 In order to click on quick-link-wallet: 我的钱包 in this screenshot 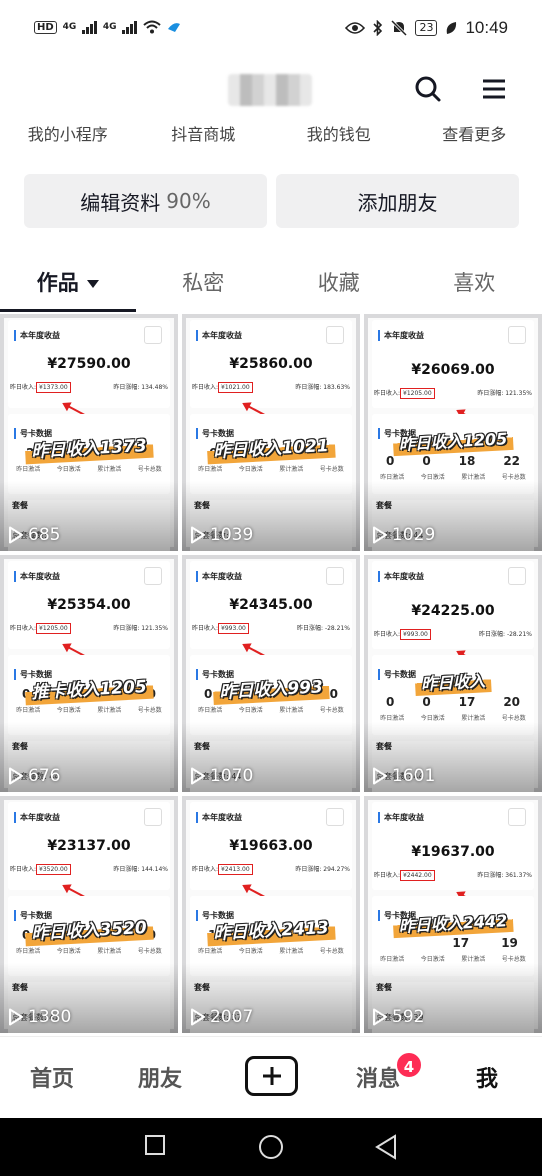, I will do `click(339, 135)`.